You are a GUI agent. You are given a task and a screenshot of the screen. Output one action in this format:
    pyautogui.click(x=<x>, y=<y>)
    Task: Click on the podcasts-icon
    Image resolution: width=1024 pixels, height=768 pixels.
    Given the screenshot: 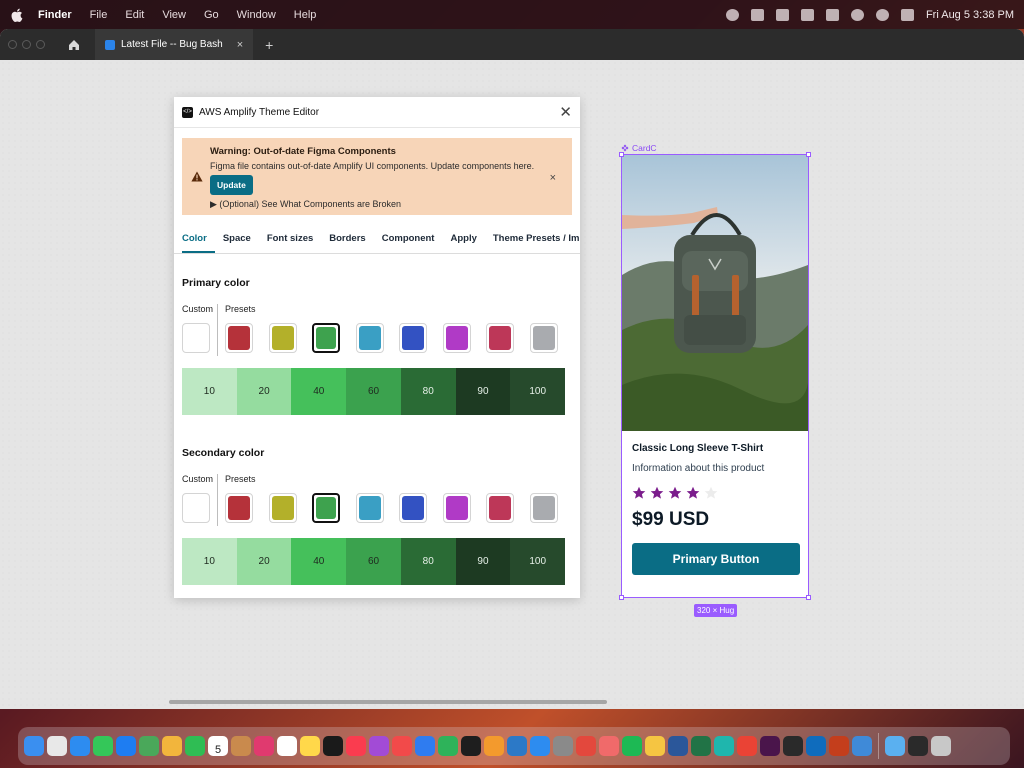 What is the action you would take?
    pyautogui.click(x=379, y=746)
    